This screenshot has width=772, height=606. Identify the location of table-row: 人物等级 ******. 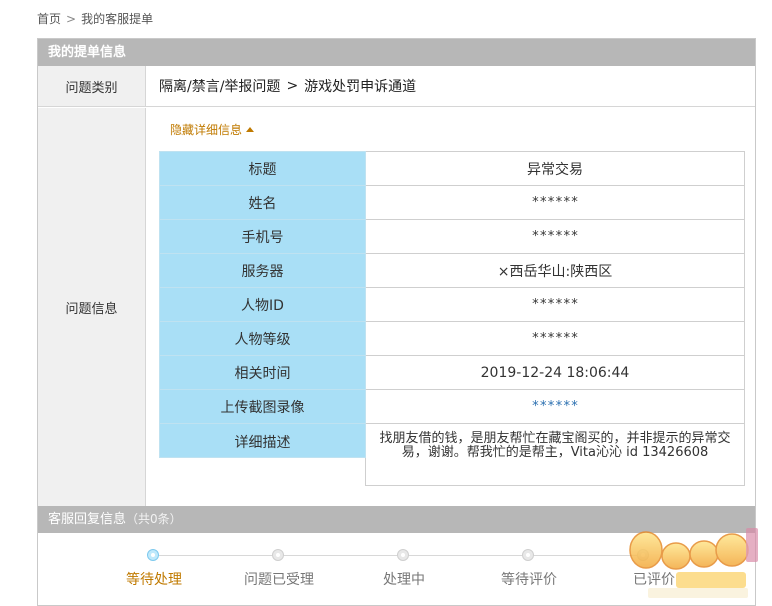
(452, 338).